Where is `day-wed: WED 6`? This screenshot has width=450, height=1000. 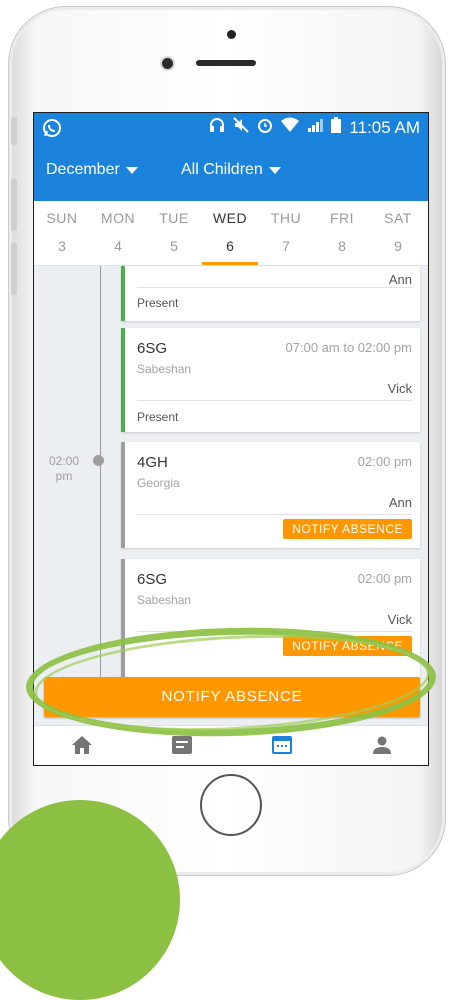
day-wed: WED 6 is located at coordinates (230, 233).